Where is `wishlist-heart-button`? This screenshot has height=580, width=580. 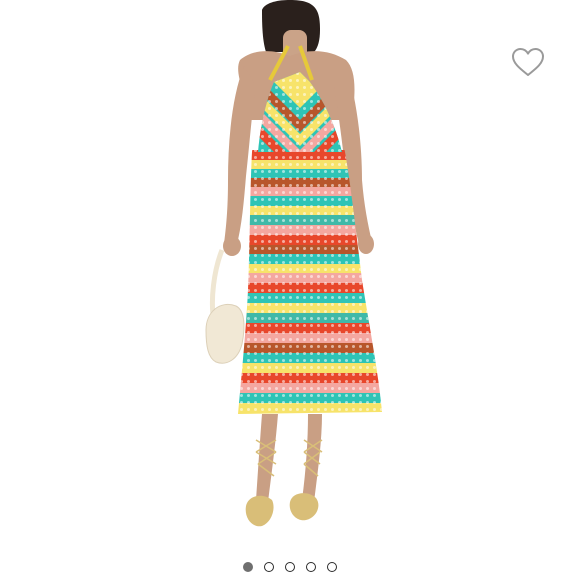
wishlist-heart-button is located at coordinates (528, 62).